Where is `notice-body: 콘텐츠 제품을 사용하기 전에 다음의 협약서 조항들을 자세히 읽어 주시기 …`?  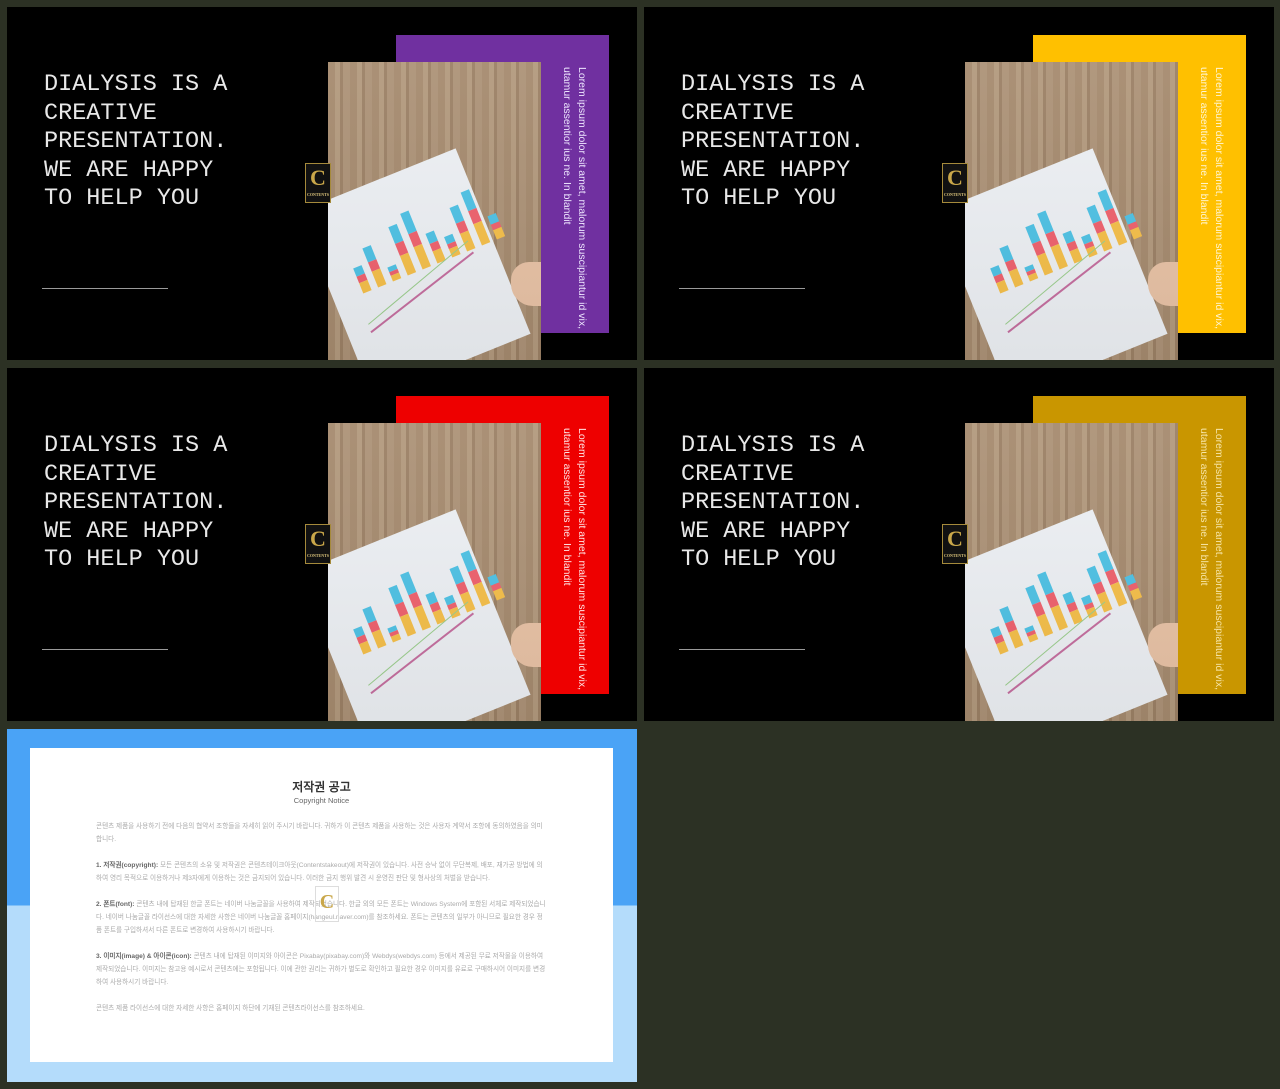
notice-body: 콘텐츠 제품을 사용하기 전에 다음의 협약서 조항들을 자세히 읽어 주시기 … is located at coordinates (322, 924).